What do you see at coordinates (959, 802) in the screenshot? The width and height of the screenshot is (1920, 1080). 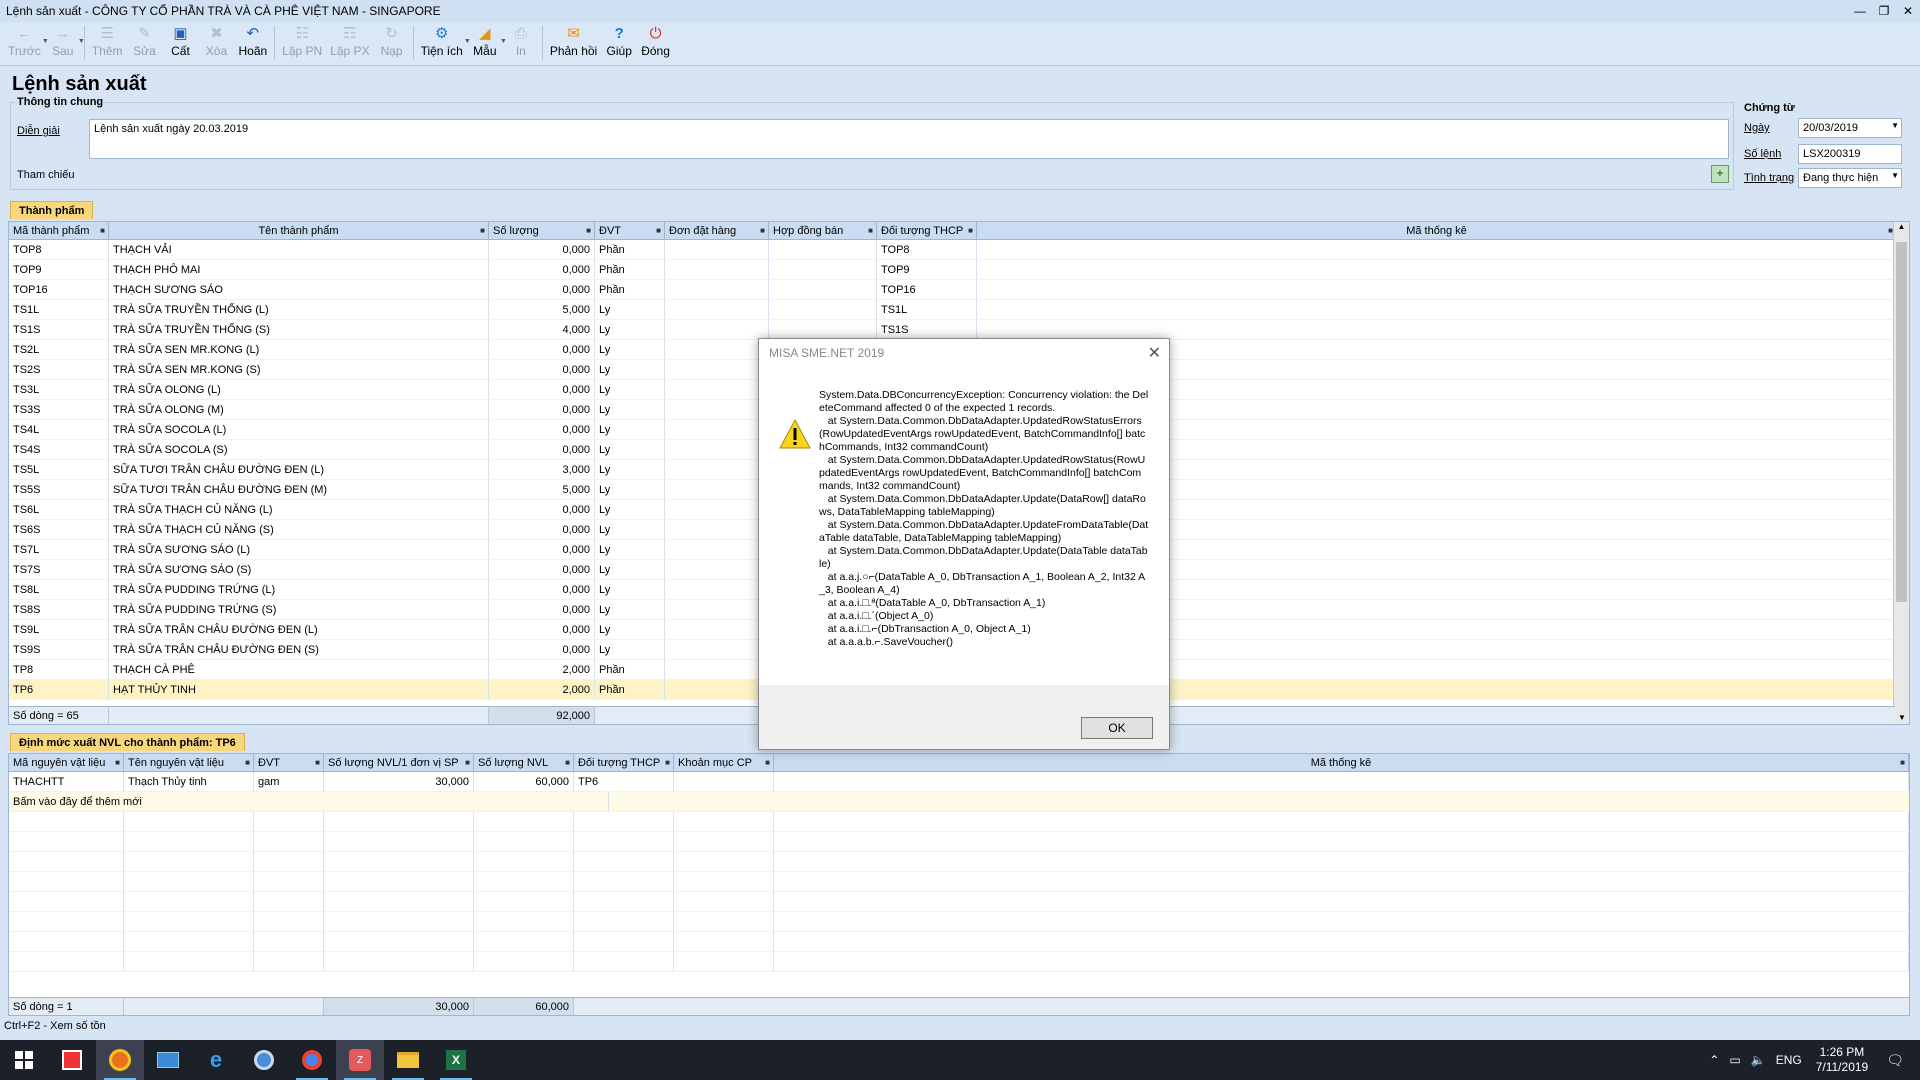 I see `add-new-row: Bấm vào đây để thêm mới` at bounding box center [959, 802].